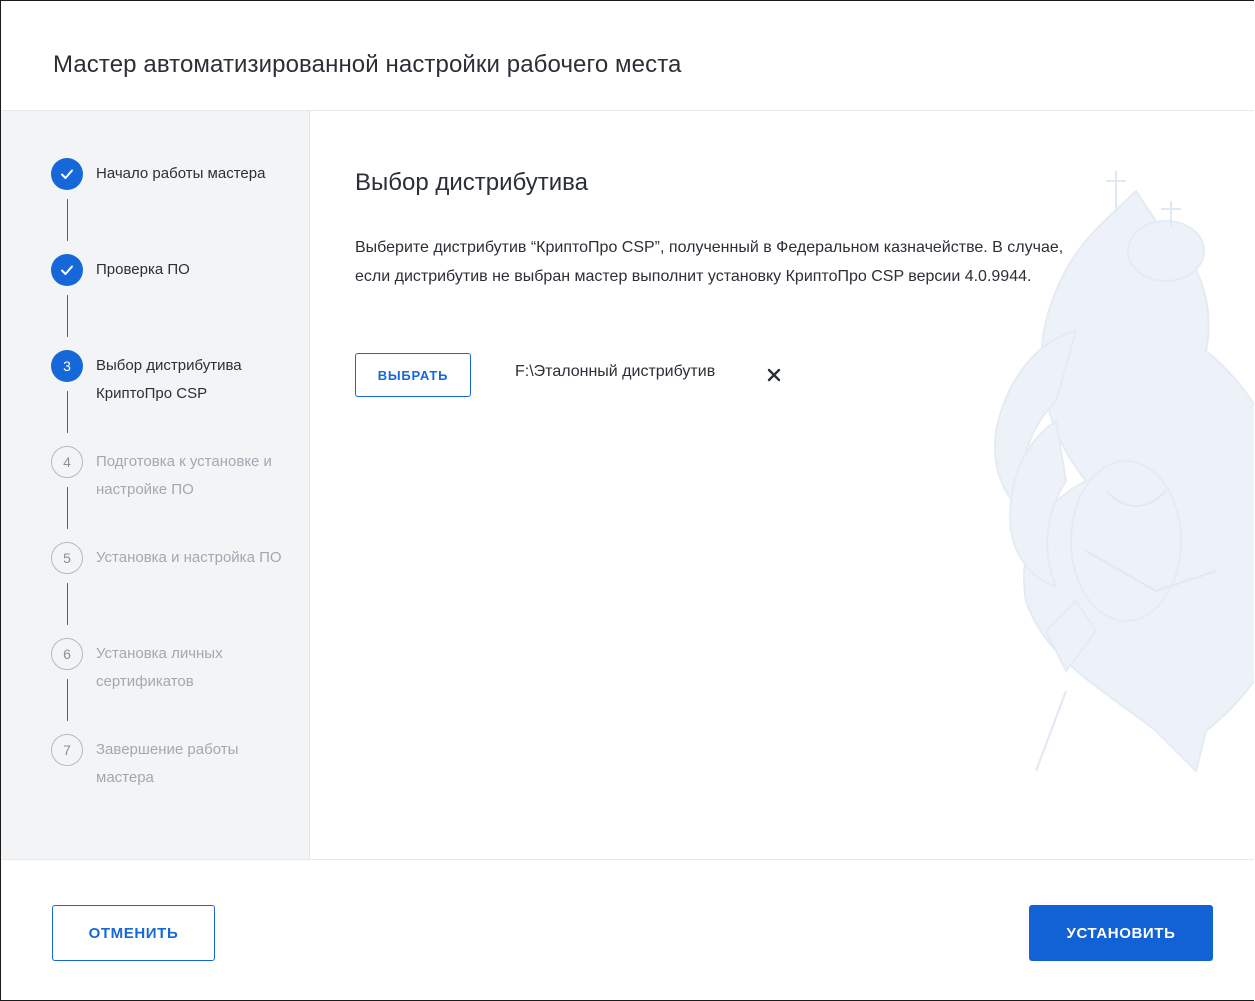 The height and width of the screenshot is (1001, 1255). What do you see at coordinates (169, 379) in the screenshot?
I see `step-label: Выбор дистрибутива КриптоПро CSP` at bounding box center [169, 379].